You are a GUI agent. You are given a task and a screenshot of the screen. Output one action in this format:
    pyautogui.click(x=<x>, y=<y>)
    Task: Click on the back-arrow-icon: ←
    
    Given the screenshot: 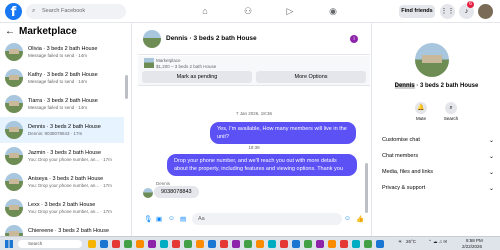 What is the action you would take?
    pyautogui.click(x=10, y=31)
    